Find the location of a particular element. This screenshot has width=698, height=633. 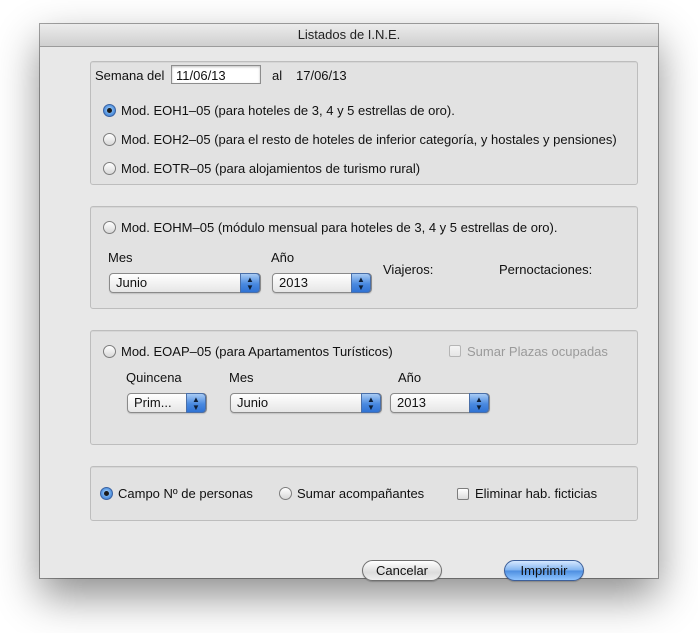

eliminar-hab-checkbox is located at coordinates (463, 494).